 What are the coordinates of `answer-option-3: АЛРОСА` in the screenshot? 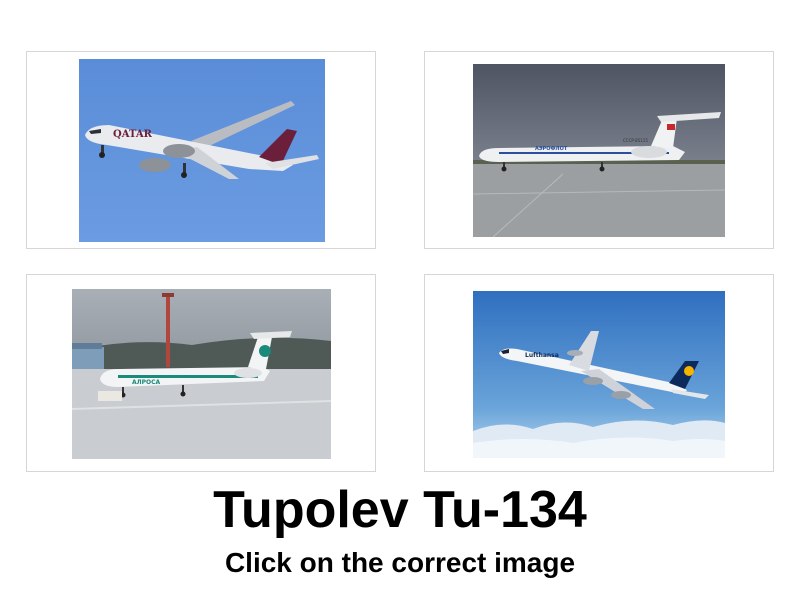 It's located at (201, 373).